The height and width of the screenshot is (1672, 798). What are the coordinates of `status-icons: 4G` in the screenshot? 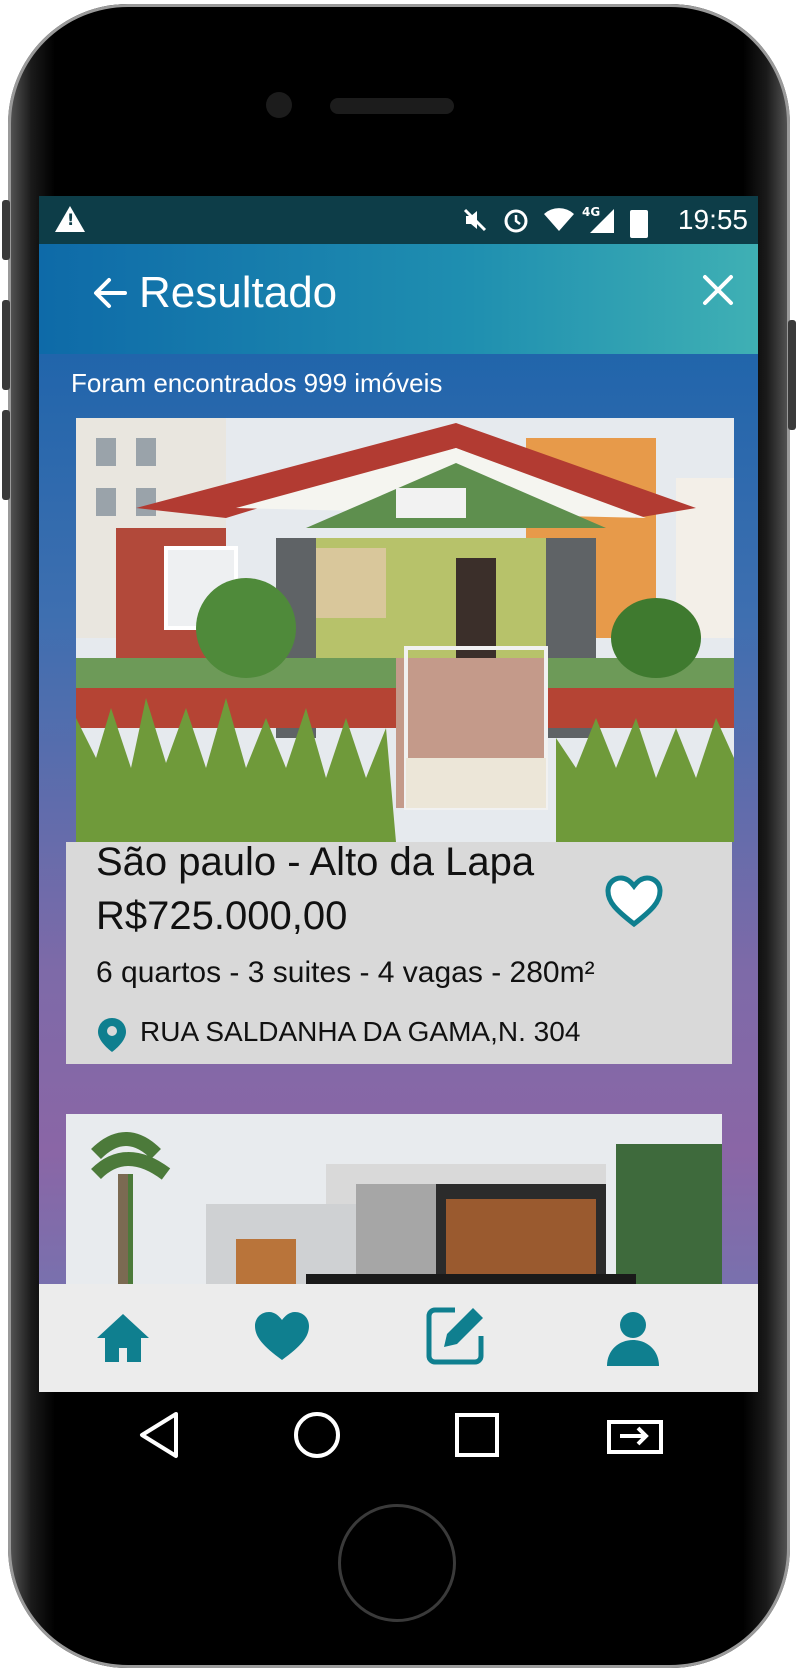 It's located at (555, 223).